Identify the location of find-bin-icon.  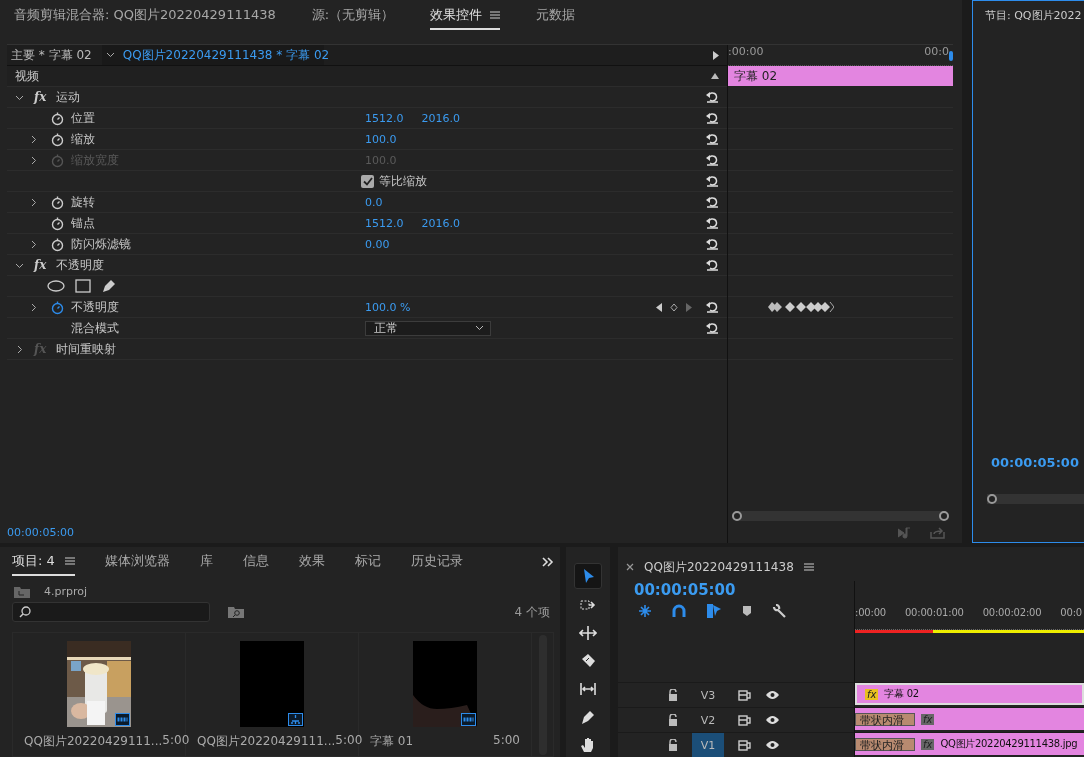
(236, 612).